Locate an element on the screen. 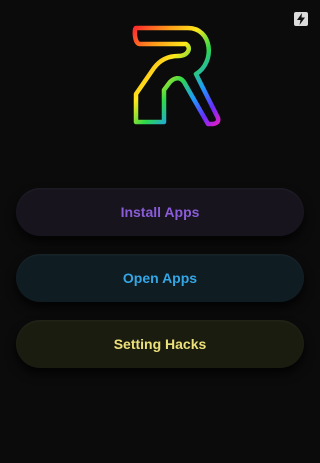 The height and width of the screenshot is (463, 320). install-apps-button: Install Apps is located at coordinates (160, 212).